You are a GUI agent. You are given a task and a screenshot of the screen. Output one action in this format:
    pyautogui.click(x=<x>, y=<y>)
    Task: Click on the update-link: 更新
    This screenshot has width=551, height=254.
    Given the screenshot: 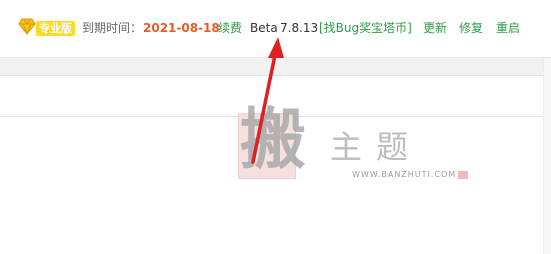 What is the action you would take?
    pyautogui.click(x=435, y=28)
    